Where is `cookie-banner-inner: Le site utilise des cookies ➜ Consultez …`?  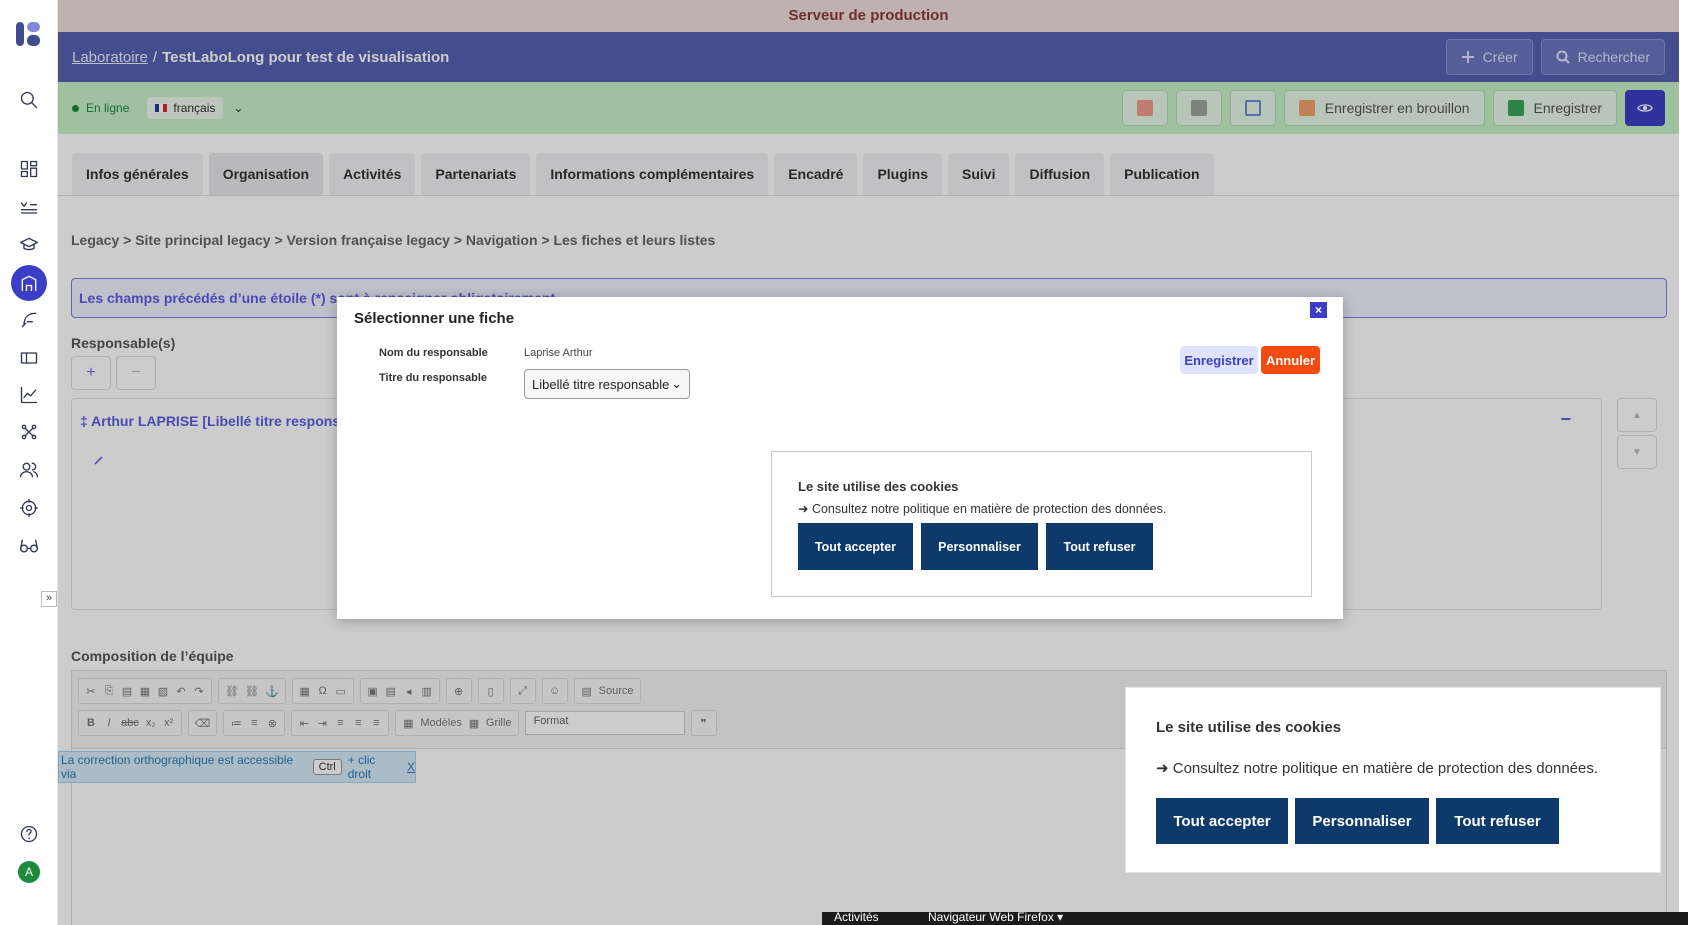 cookie-banner-inner: Le site utilise des cookies ➜ Consultez … is located at coordinates (1041, 524).